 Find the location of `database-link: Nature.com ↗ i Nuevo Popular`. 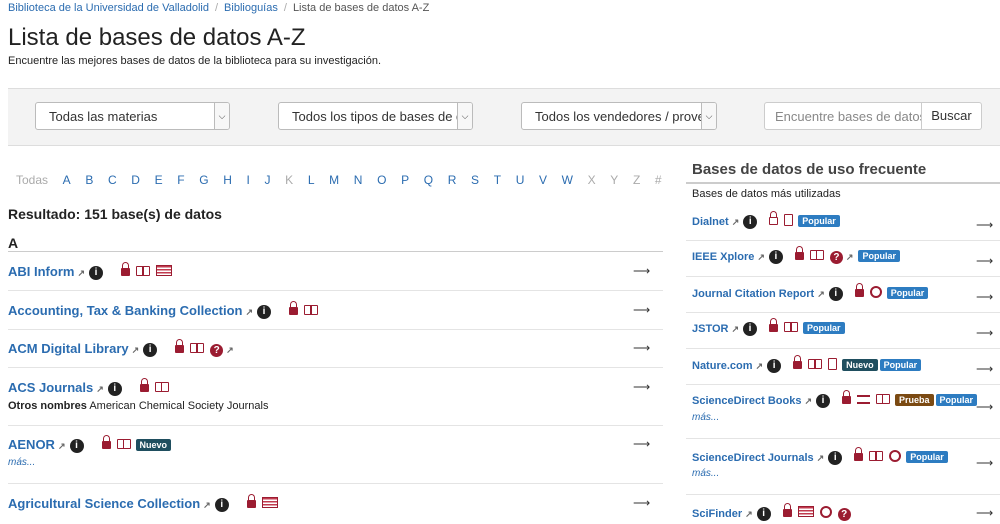

database-link: Nature.com ↗ i Nuevo Popular is located at coordinates (807, 364).